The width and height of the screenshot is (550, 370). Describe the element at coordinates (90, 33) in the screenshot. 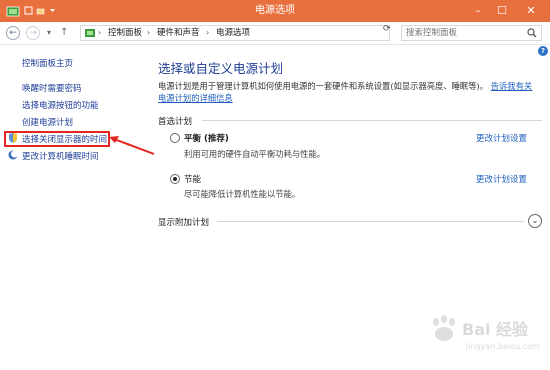

I see `control-panel-icon` at that location.